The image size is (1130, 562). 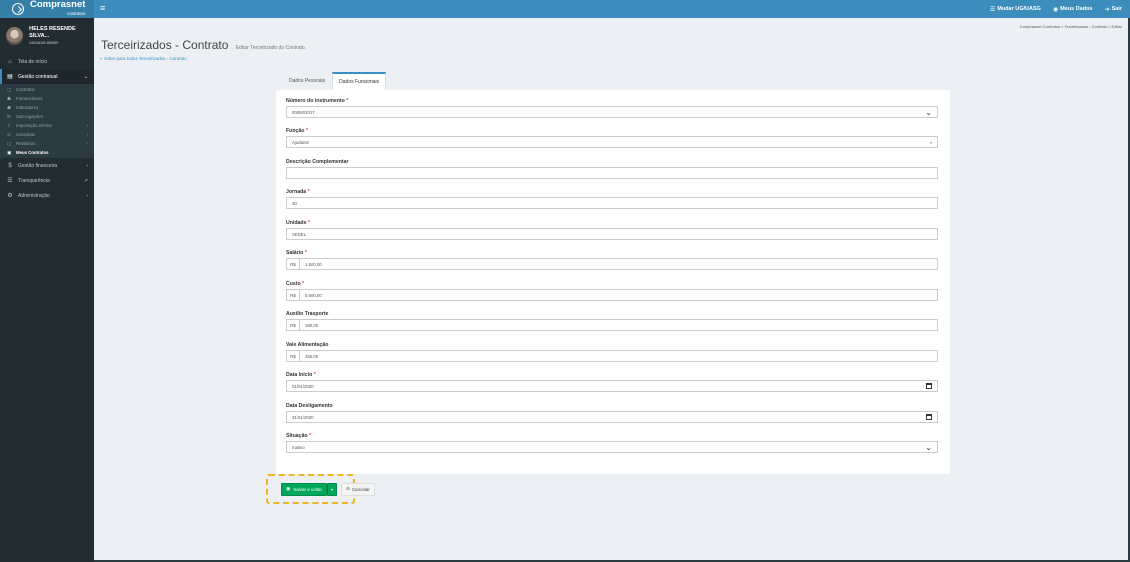 I want to click on sidebar-item-label: Transparência, so click(x=34, y=180).